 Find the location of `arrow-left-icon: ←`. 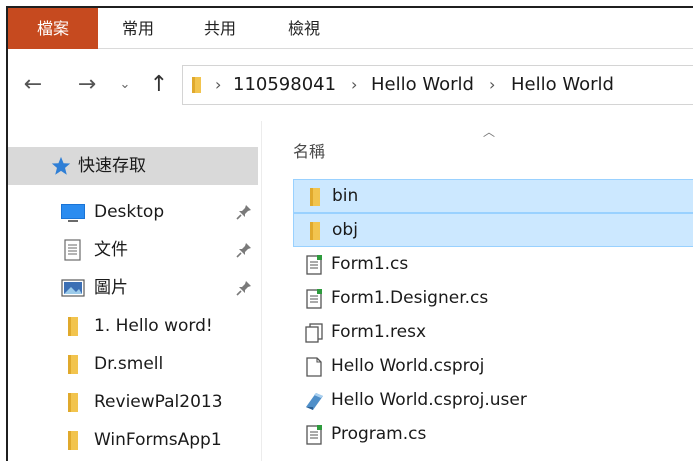

arrow-left-icon: ← is located at coordinates (33, 84).